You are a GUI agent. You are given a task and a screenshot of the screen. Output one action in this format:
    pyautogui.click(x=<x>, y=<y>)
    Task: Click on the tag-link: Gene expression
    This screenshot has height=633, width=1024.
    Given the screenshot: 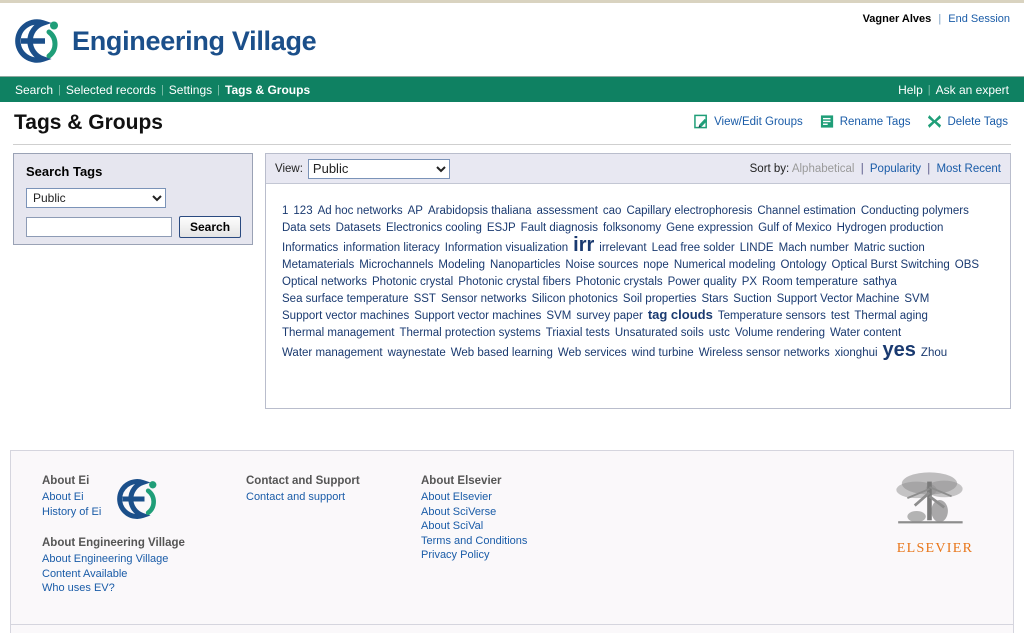 What is the action you would take?
    pyautogui.click(x=709, y=228)
    